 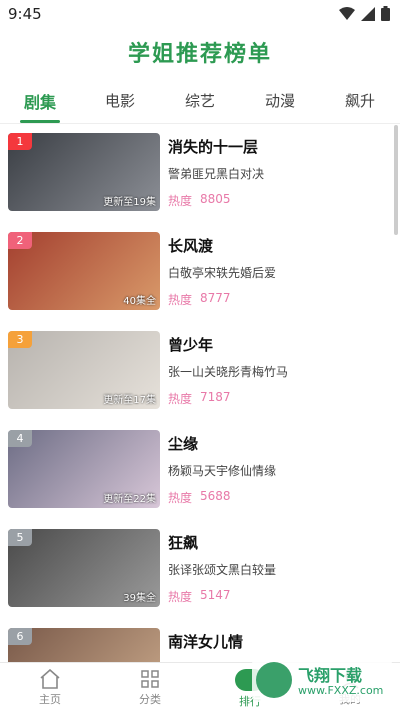 What do you see at coordinates (20, 240) in the screenshot?
I see `rank-badge: 2` at bounding box center [20, 240].